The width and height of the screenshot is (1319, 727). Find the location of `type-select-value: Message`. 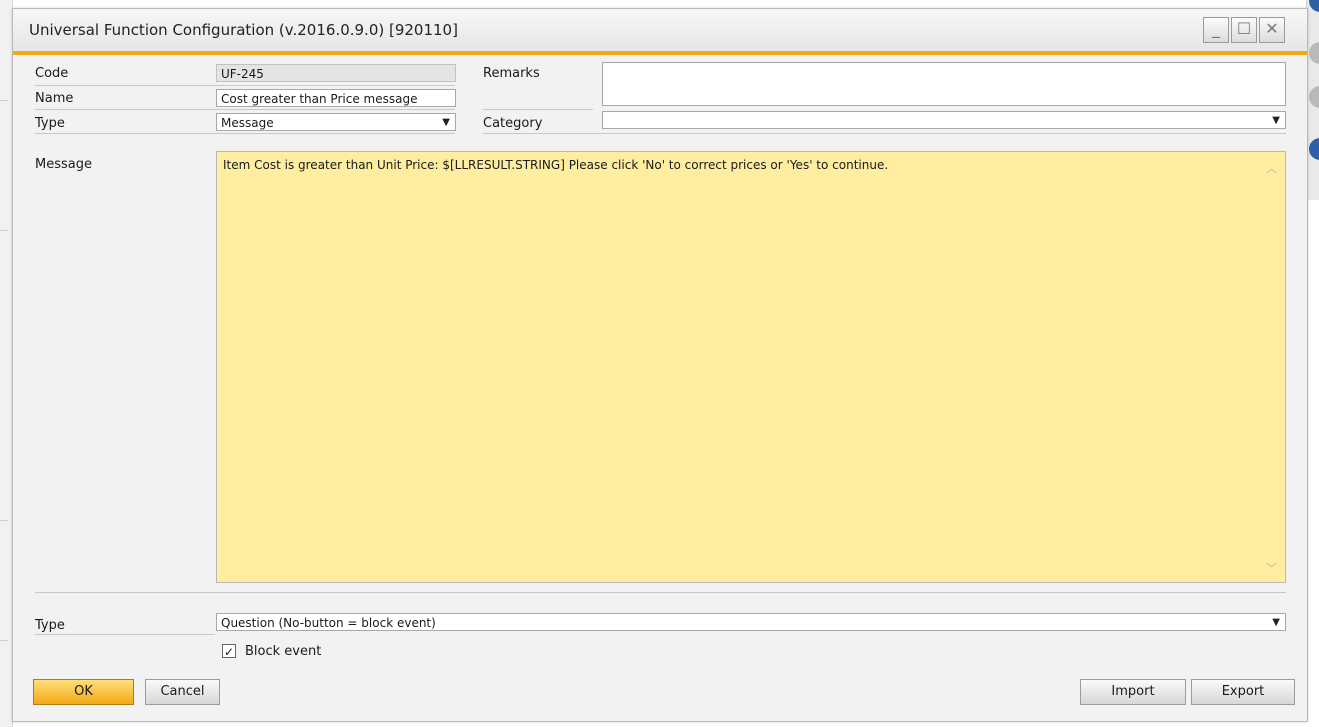

type-select-value: Message is located at coordinates (247, 123).